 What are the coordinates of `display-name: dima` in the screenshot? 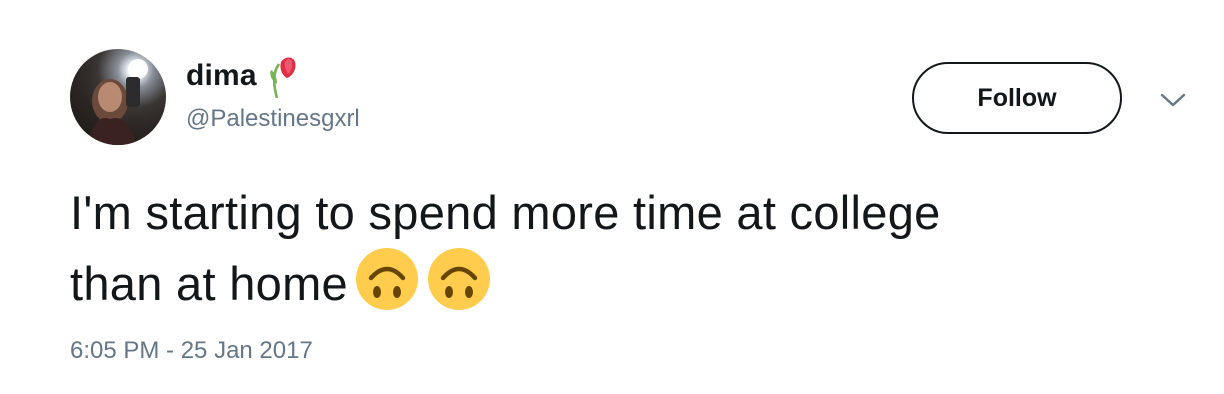 It's located at (221, 76).